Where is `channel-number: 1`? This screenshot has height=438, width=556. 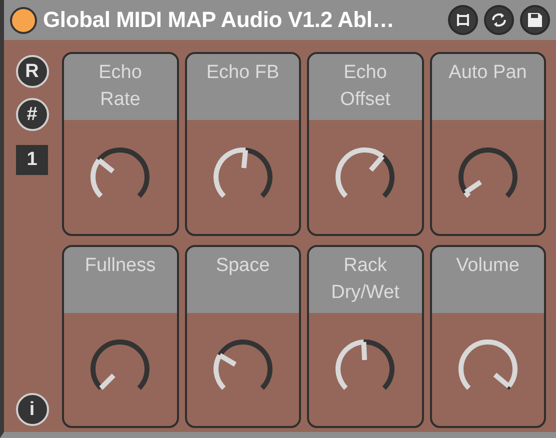
channel-number: 1 is located at coordinates (32, 160).